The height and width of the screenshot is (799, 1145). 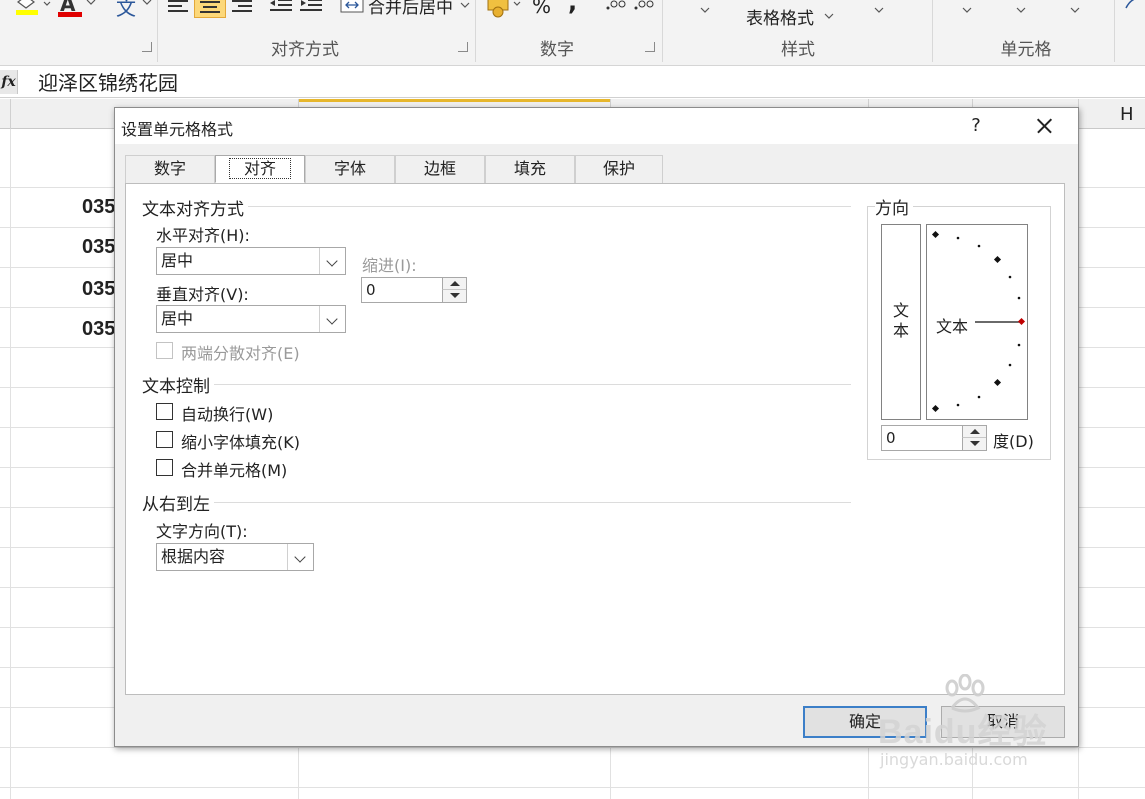 I want to click on comma-style-button: ,, so click(x=572, y=8).